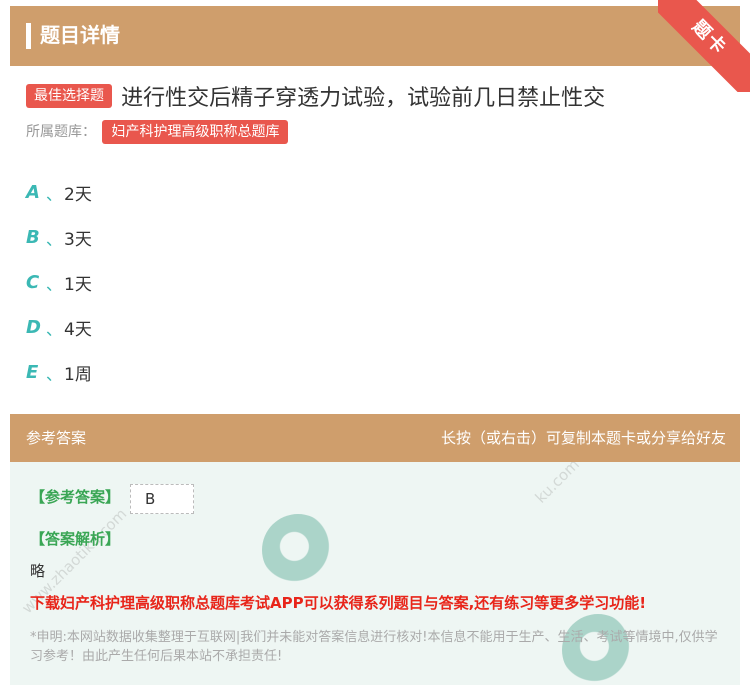 Image resolution: width=750 pixels, height=685 pixels. I want to click on share-hint: 长按（或右击）可复制本题卡或分享给好友, so click(583, 438).